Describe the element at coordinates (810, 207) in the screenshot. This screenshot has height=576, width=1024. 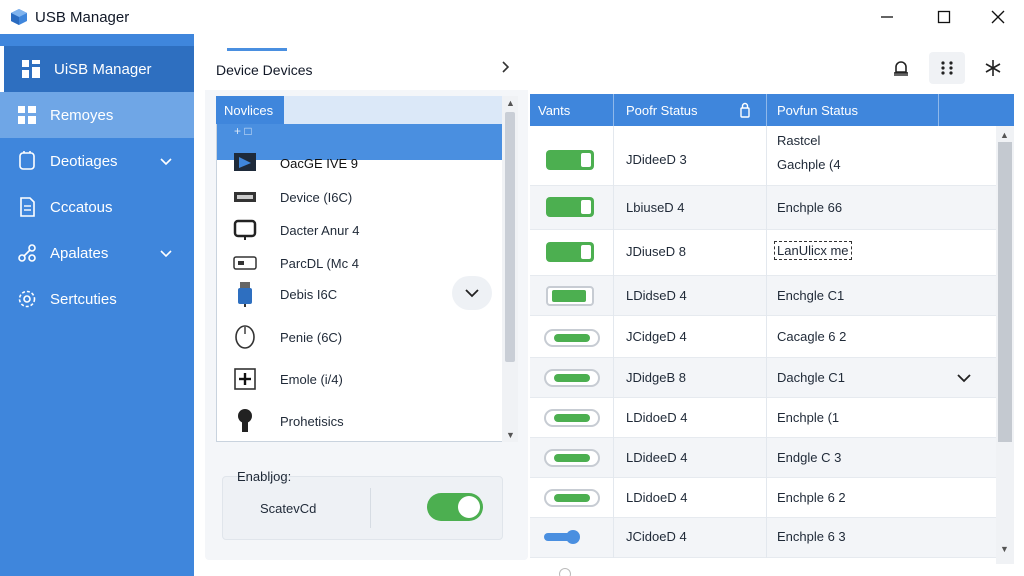
I see `power-status-cell: Enchple 66` at that location.